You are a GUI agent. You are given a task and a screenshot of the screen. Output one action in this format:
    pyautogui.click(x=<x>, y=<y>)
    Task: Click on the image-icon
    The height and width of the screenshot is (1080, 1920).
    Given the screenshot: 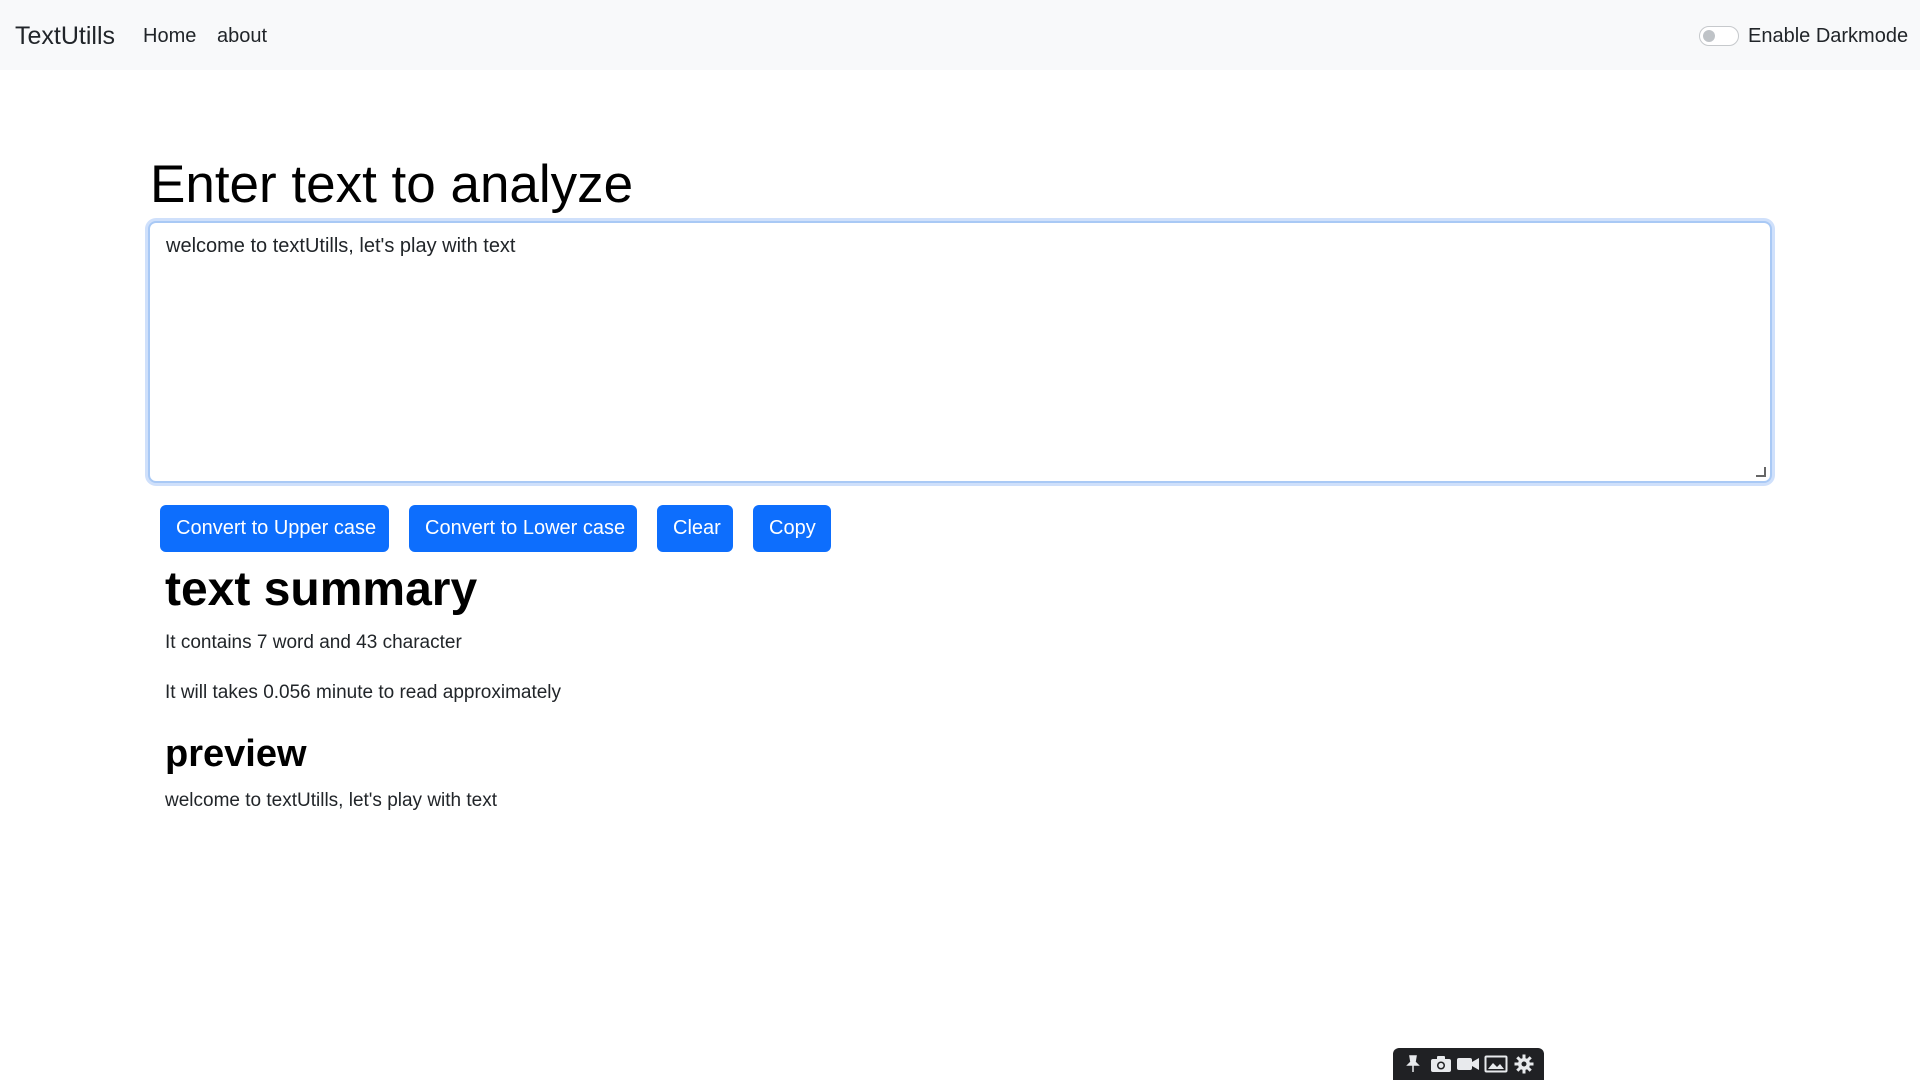 What is the action you would take?
    pyautogui.click(x=1496, y=1064)
    